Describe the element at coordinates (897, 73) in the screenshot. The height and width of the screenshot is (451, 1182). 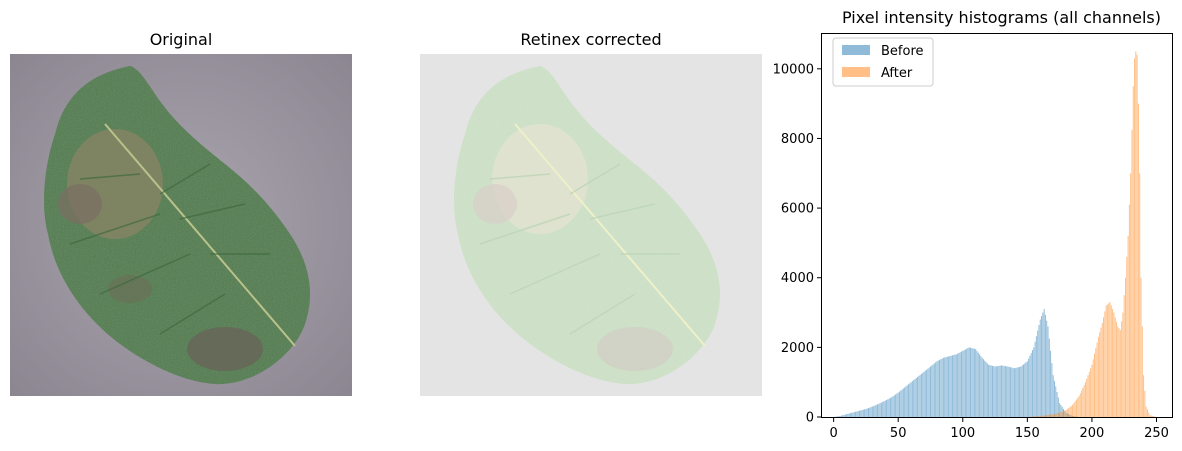
I see `legend-label-after: After` at that location.